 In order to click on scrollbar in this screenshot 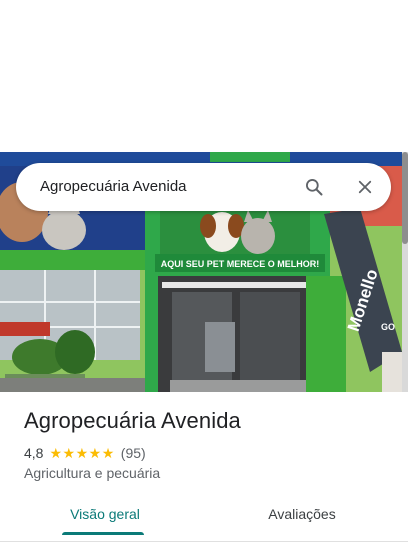, I will do `click(405, 272)`.